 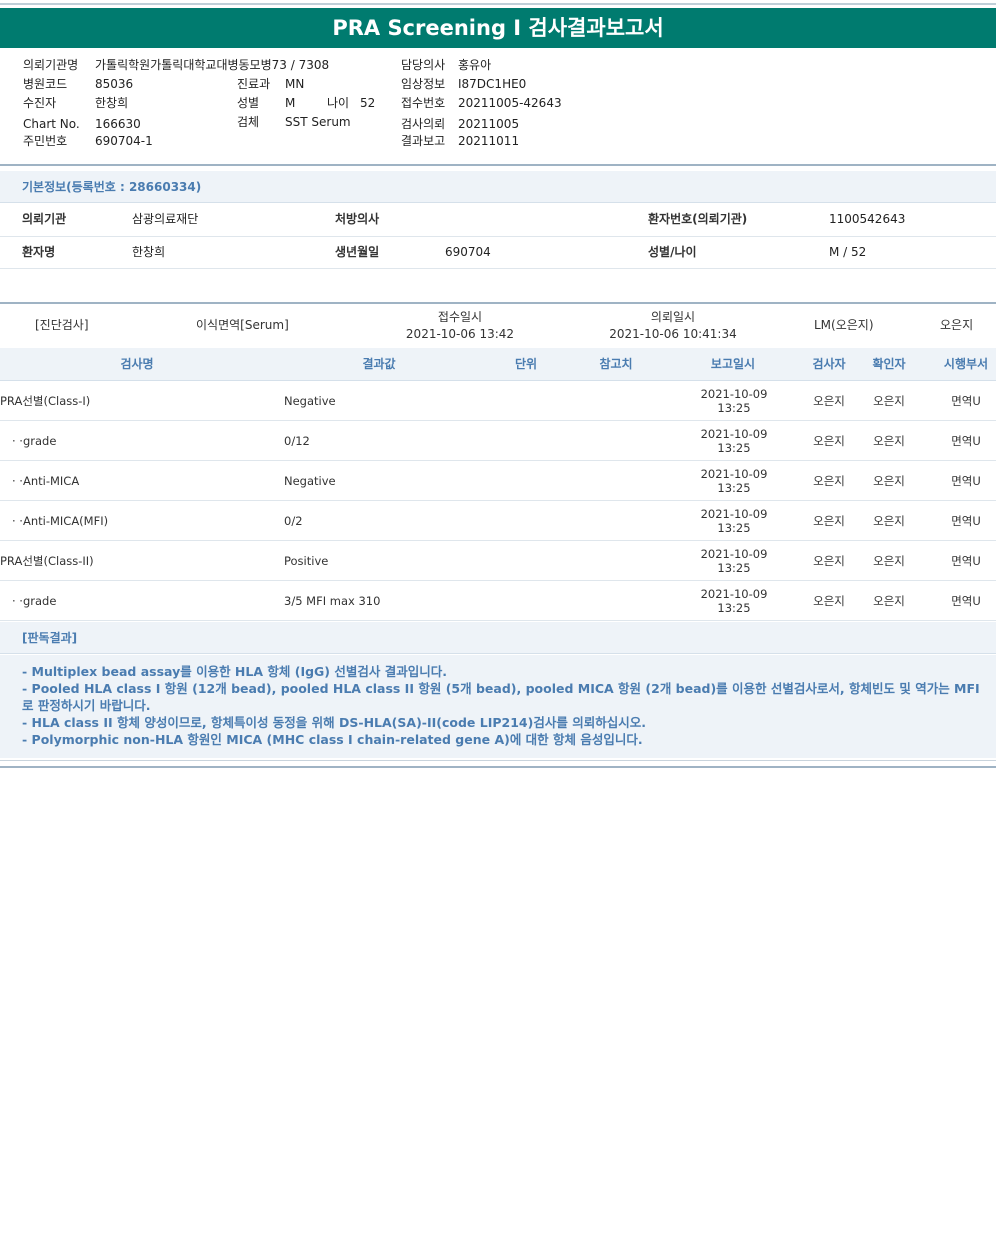 I want to click on resident-id-value: 690704-1, so click(x=124, y=141).